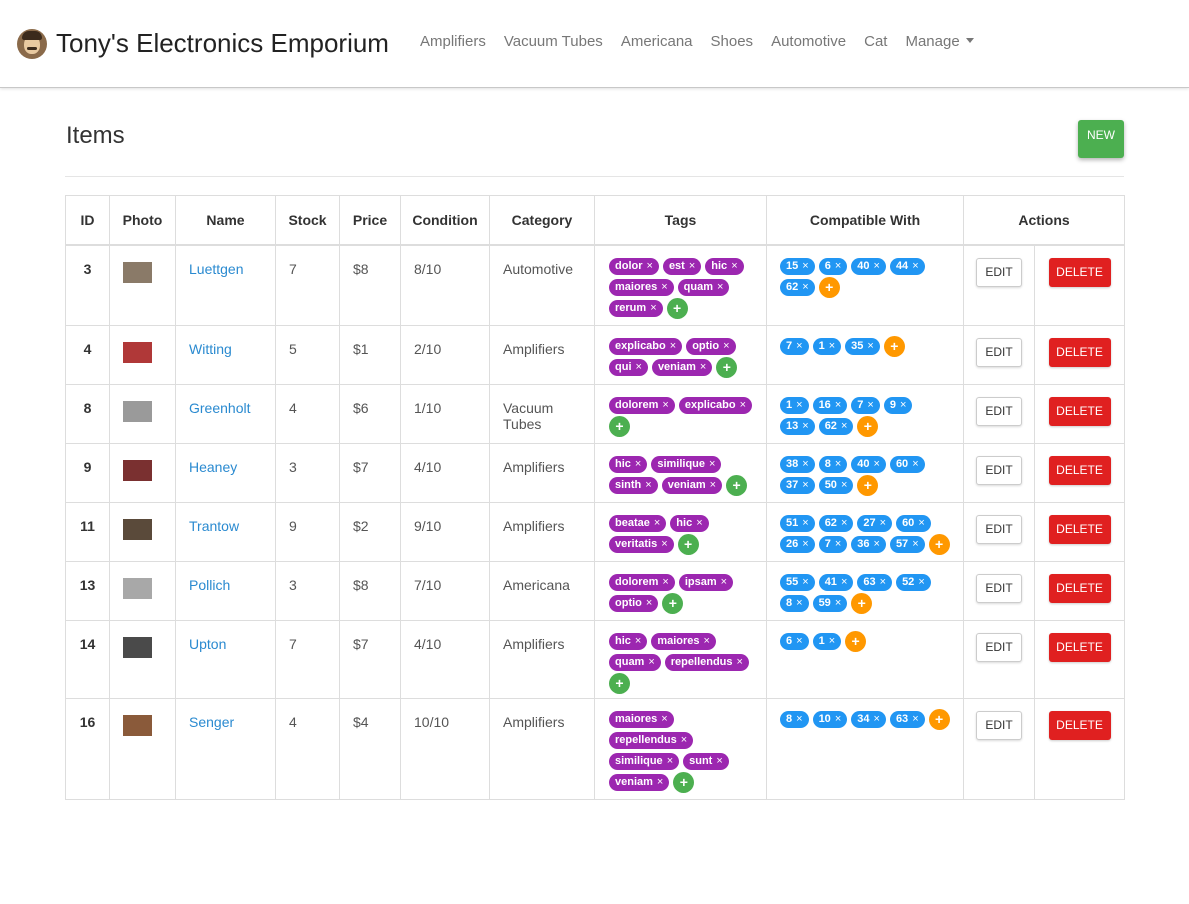 The image size is (1189, 904). Describe the element at coordinates (794, 641) in the screenshot. I see `compatible-chip: 6 ×` at that location.